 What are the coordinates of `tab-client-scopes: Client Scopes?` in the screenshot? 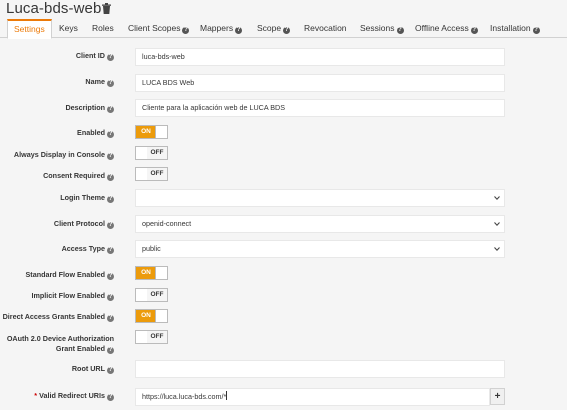 It's located at (159, 28).